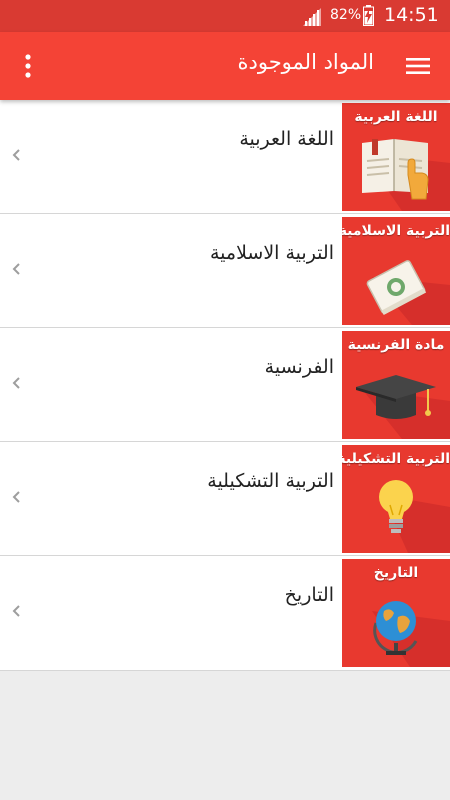 This screenshot has width=450, height=800. I want to click on thumbnail-title: مادة الفرنسية, so click(396, 345).